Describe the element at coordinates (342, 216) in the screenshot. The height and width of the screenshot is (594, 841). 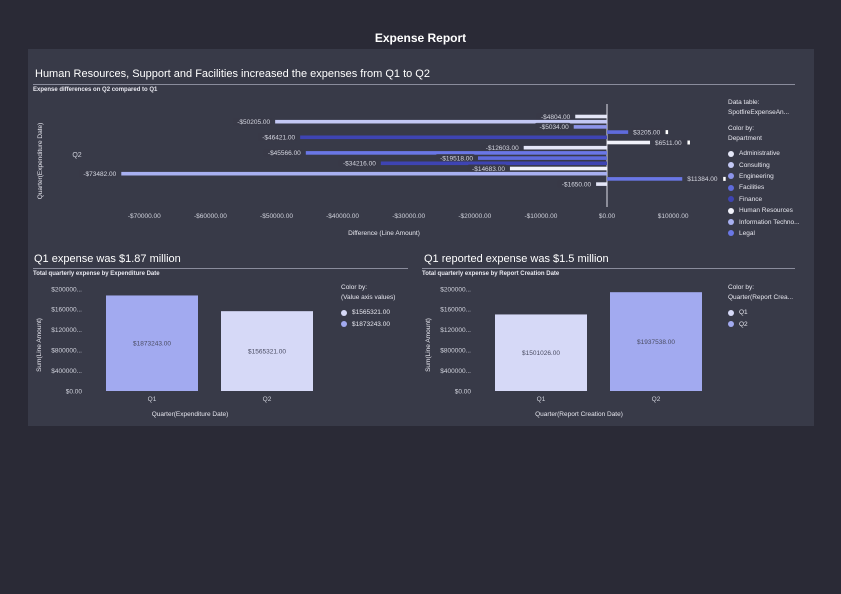
I see `x-tick-label: -$40000.00` at that location.